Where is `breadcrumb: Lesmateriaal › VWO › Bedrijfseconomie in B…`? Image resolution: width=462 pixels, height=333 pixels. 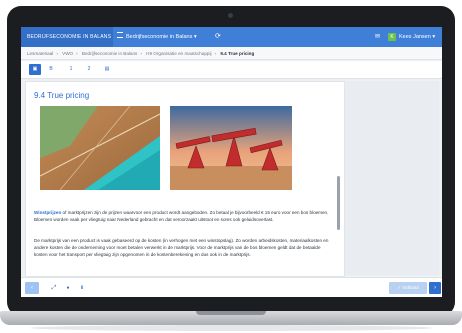
breadcrumb: Lesmateriaal › VWO › Bedrijfseconomie in B… is located at coordinates (231, 53).